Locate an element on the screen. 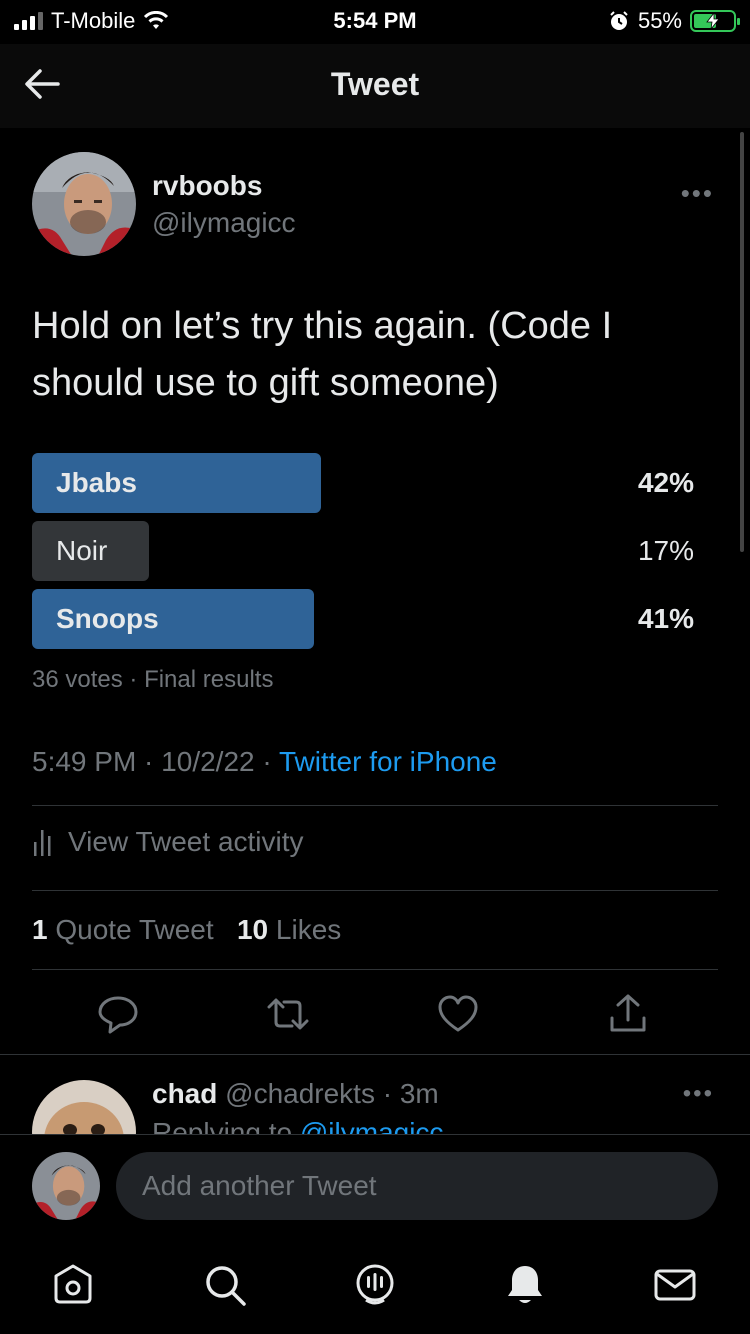 Image resolution: width=750 pixels, height=1334 pixels. reply-icon is located at coordinates (118, 1014).